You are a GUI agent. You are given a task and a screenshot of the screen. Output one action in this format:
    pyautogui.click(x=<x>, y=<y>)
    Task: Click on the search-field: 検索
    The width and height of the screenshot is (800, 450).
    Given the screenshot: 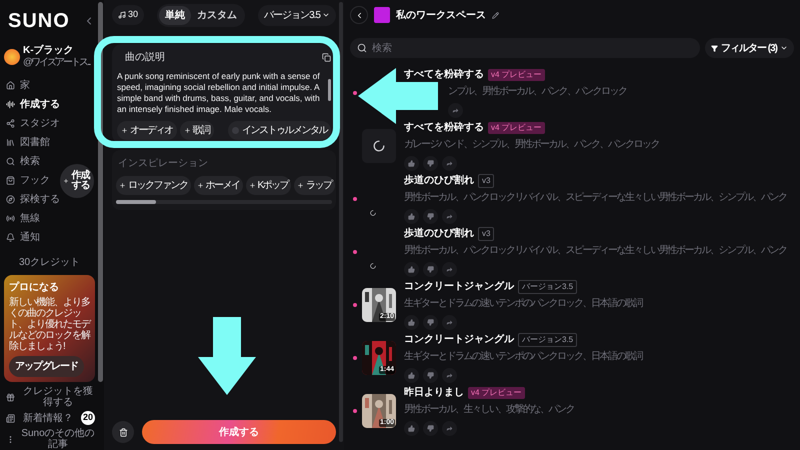 What is the action you would take?
    pyautogui.click(x=525, y=48)
    